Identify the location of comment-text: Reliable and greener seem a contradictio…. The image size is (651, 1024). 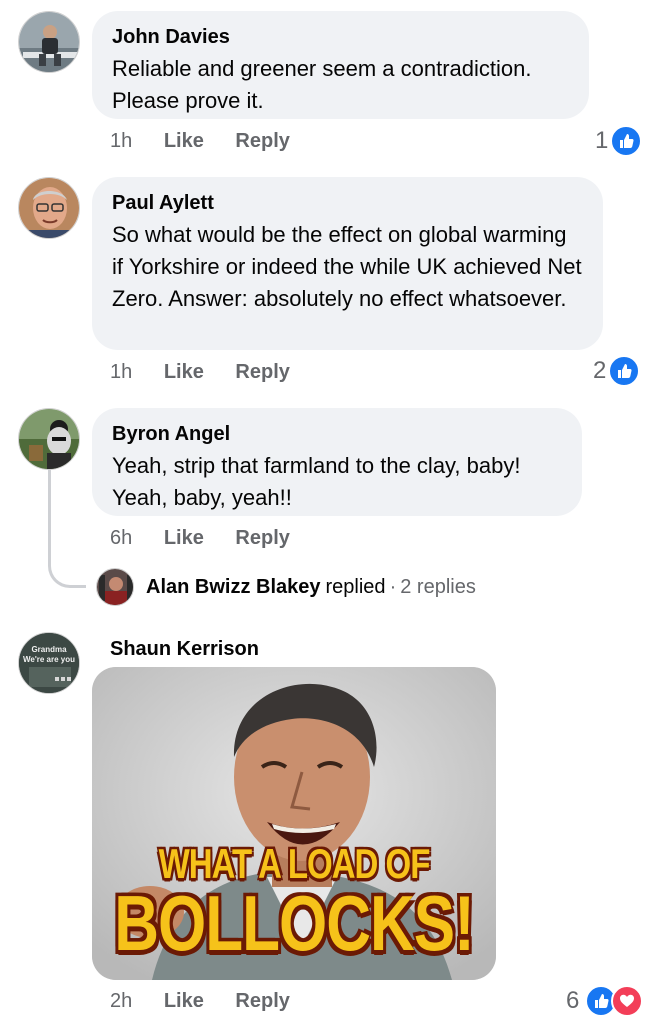
(322, 84).